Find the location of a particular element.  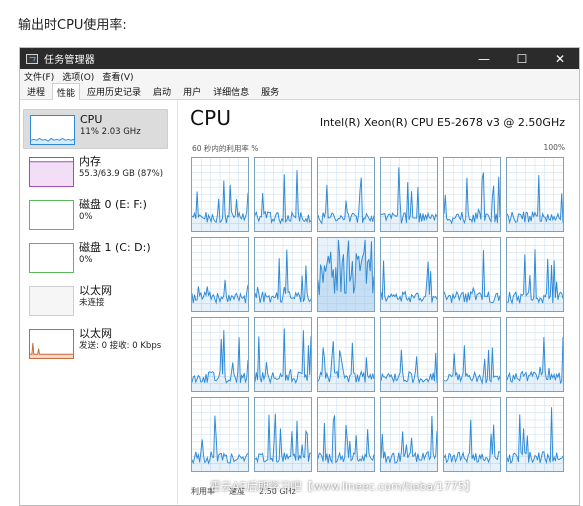

tab-app-history: 应用历史记录 is located at coordinates (114, 90).